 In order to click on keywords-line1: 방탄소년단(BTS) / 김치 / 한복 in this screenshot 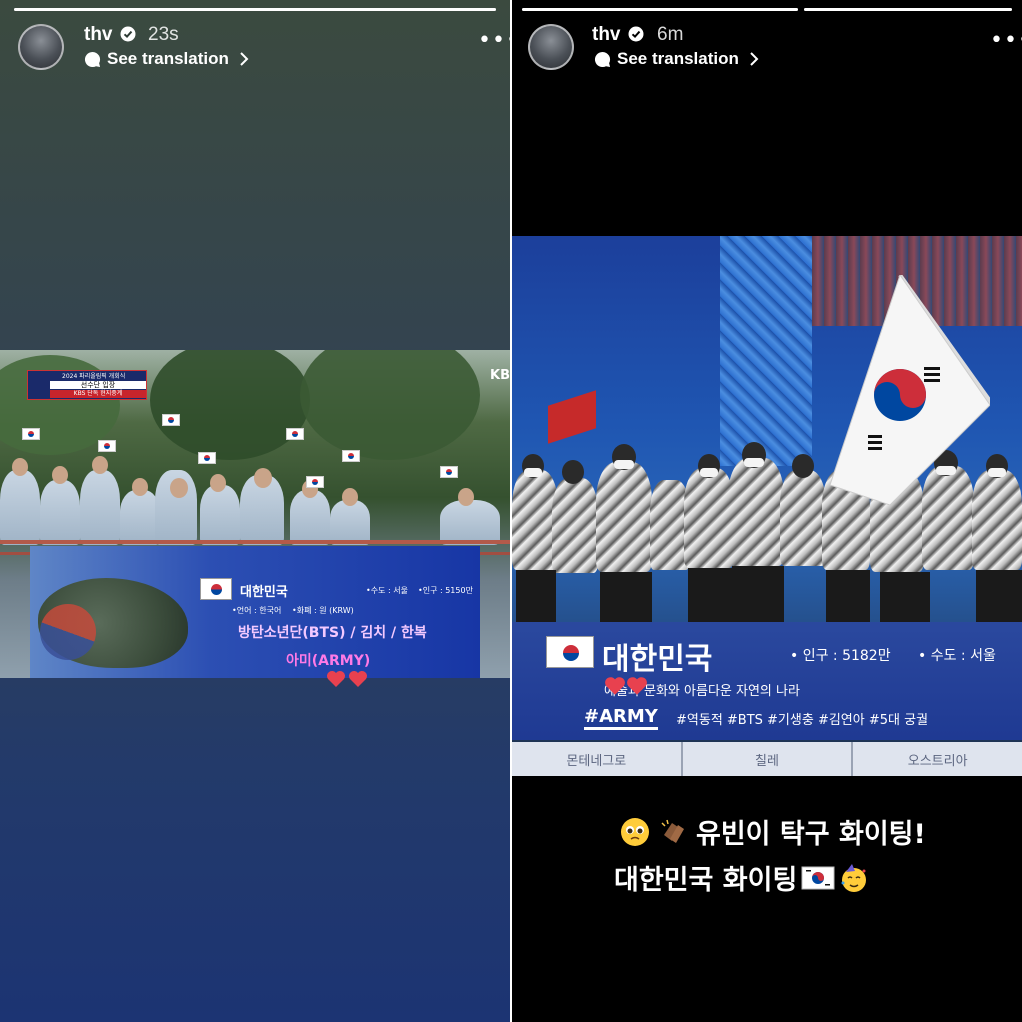, I will do `click(332, 633)`.